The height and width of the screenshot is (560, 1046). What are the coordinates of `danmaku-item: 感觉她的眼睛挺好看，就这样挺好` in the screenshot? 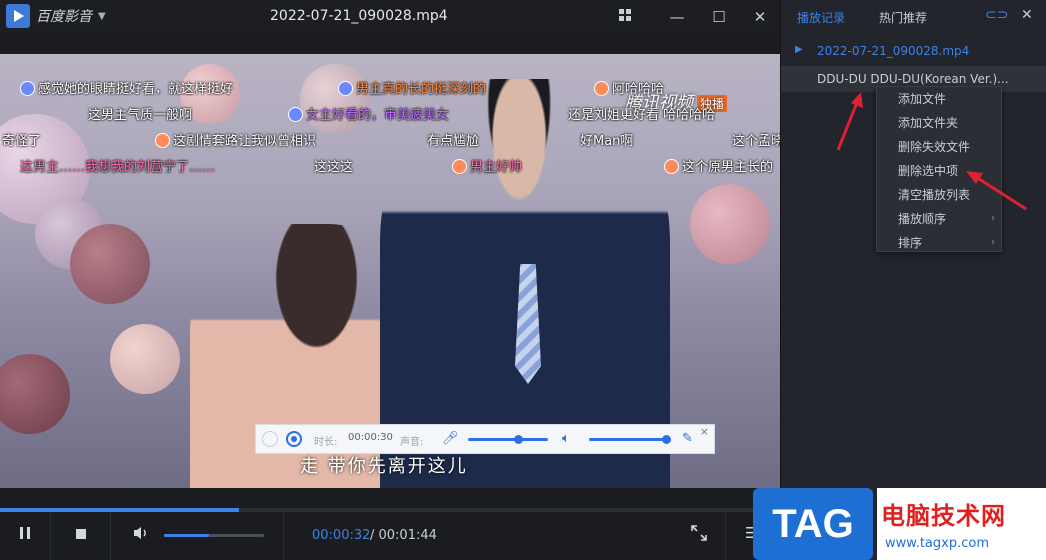 It's located at (126, 87).